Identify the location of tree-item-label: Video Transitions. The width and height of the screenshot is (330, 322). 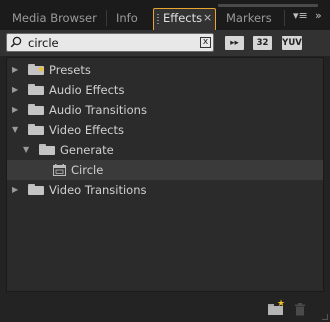
(98, 190).